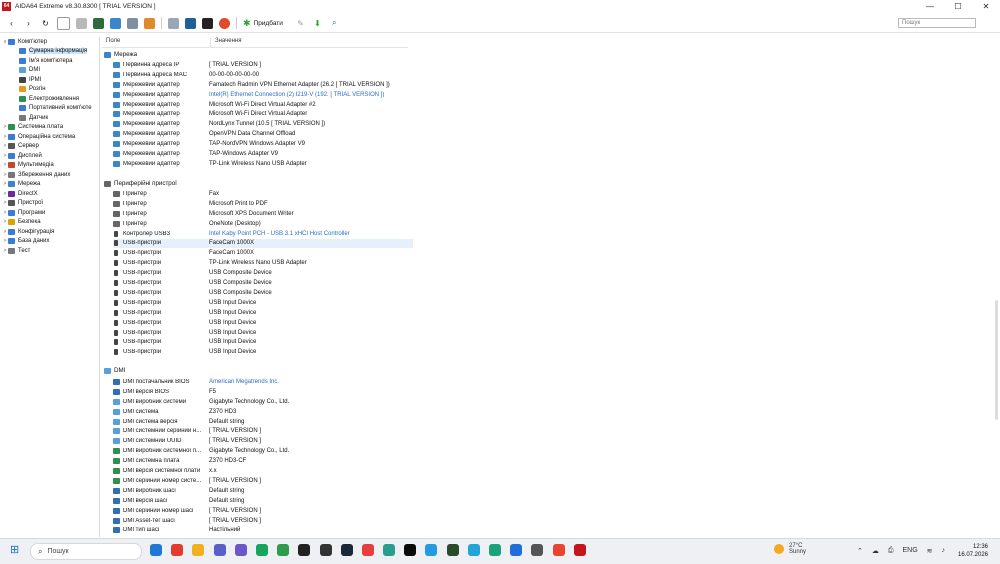 This screenshot has width=1000, height=564. What do you see at coordinates (263, 511) in the screenshot?
I see `table-row: DMI серійний номер шасі [ TRIAL VERSION ]` at bounding box center [263, 511].